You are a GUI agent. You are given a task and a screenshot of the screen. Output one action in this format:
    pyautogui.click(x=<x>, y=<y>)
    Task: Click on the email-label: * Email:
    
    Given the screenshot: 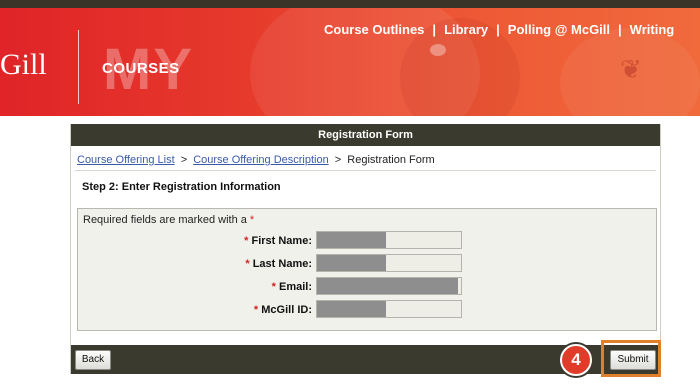 What is the action you would take?
    pyautogui.click(x=292, y=287)
    